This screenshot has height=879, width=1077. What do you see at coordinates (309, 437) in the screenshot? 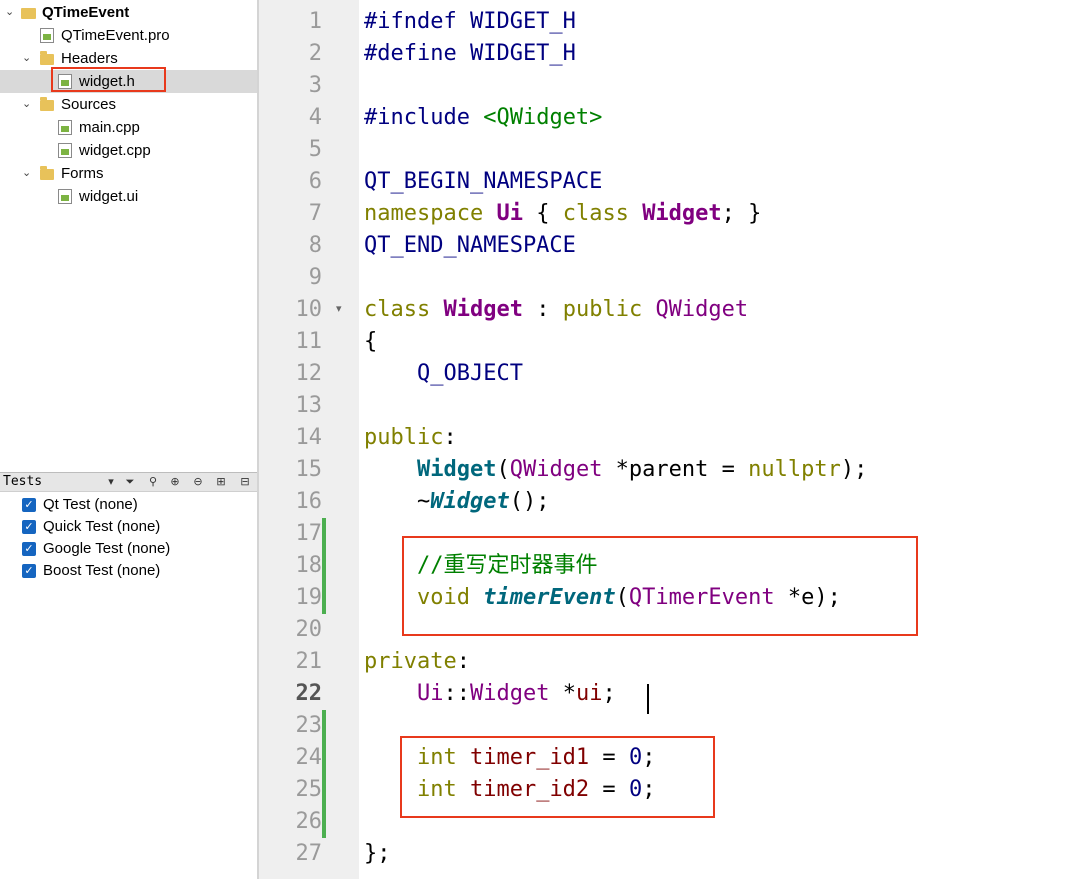
I see `line-number: 14` at bounding box center [309, 437].